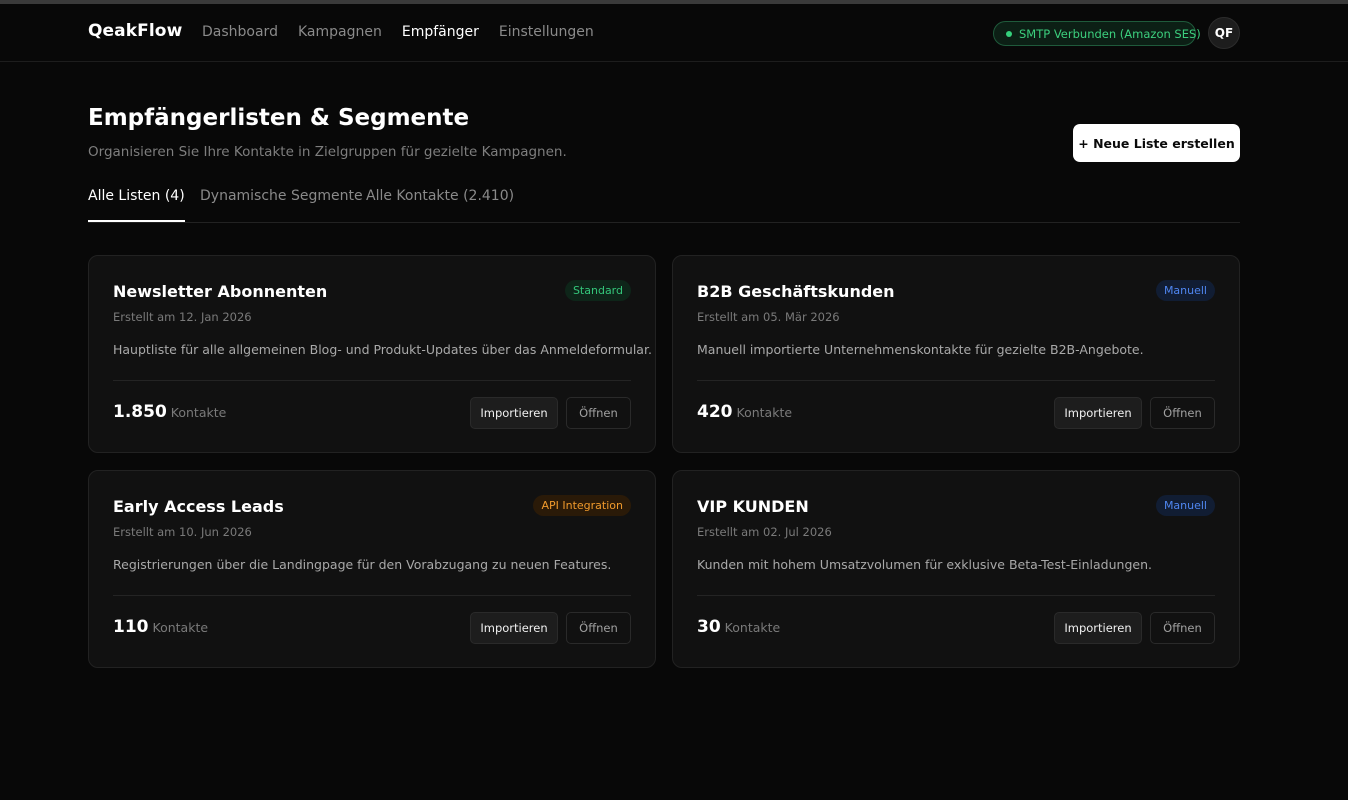  What do you see at coordinates (182, 317) in the screenshot?
I see `list-created-date: Erstellt am 12. Jan 2026` at bounding box center [182, 317].